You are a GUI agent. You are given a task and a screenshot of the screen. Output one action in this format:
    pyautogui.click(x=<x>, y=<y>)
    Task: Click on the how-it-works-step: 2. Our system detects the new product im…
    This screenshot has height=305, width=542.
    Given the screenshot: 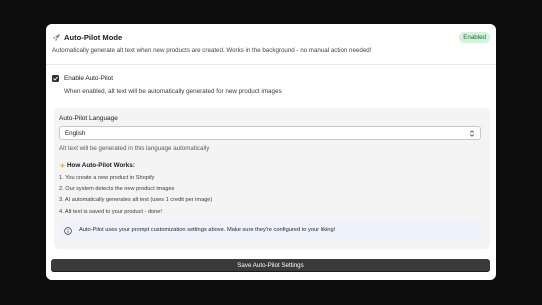 What is the action you would take?
    pyautogui.click(x=117, y=189)
    